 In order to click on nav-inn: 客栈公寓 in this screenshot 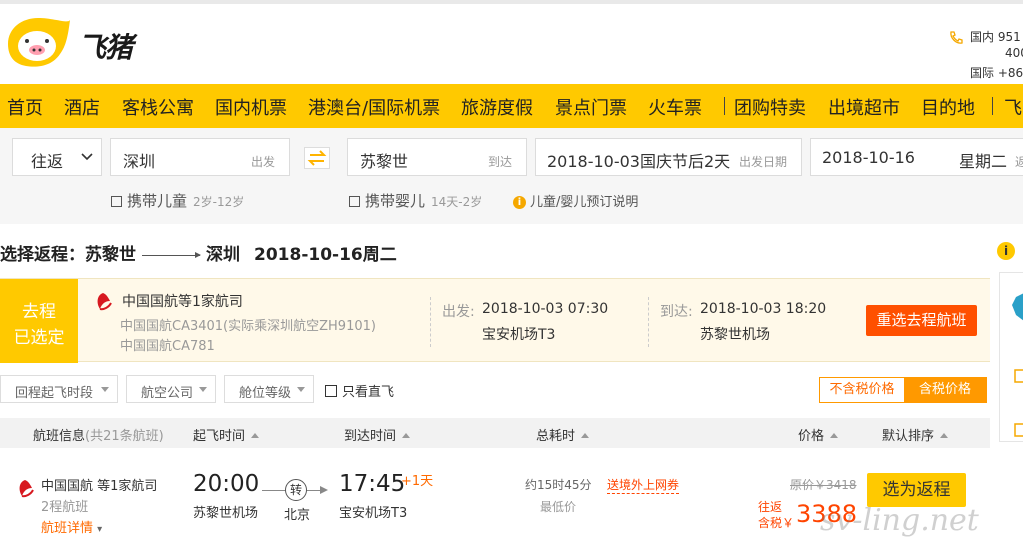, I will do `click(158, 107)`.